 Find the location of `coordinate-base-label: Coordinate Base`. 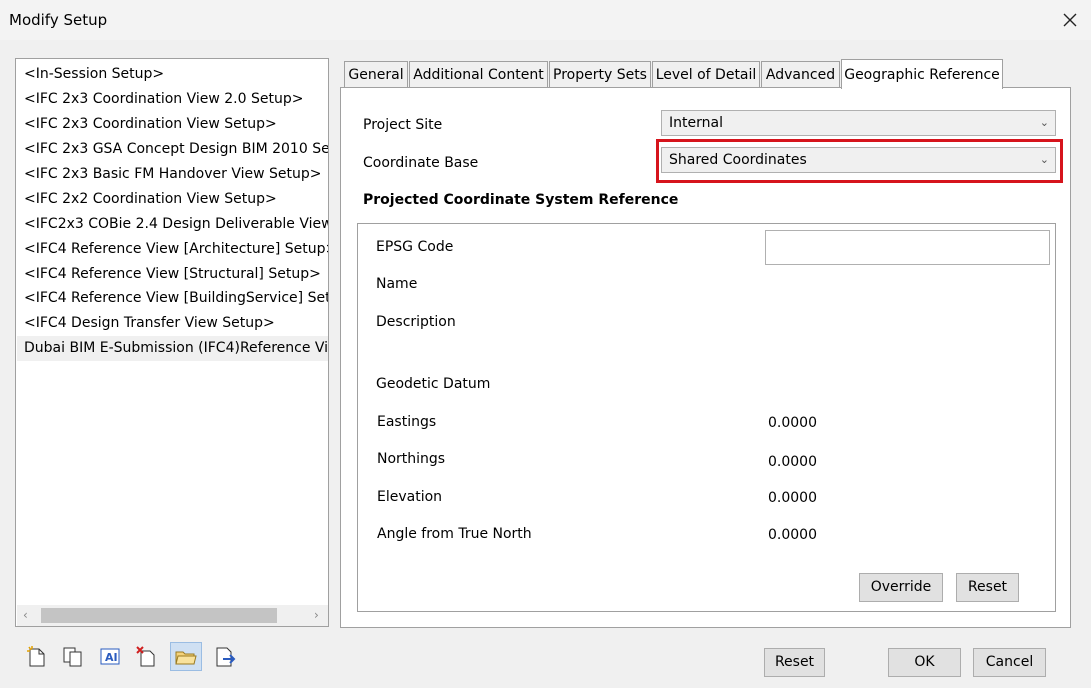

coordinate-base-label: Coordinate Base is located at coordinates (421, 163).